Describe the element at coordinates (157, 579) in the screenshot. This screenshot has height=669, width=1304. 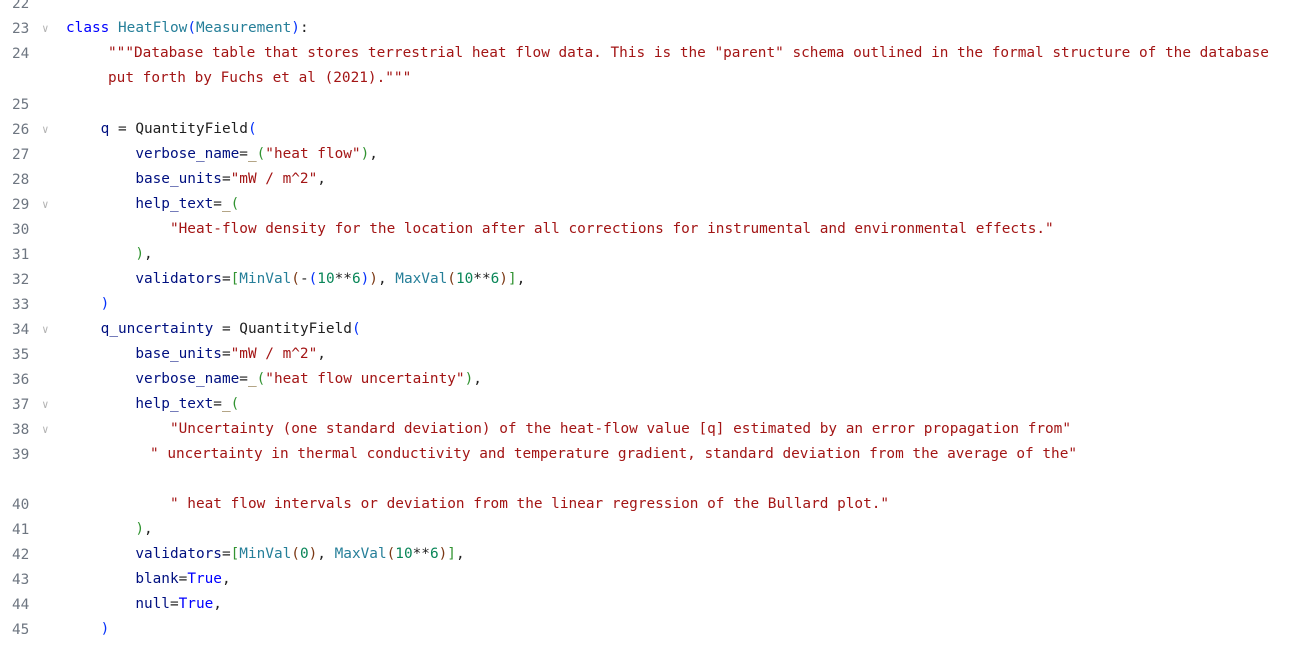
I see `parameter: blank` at that location.